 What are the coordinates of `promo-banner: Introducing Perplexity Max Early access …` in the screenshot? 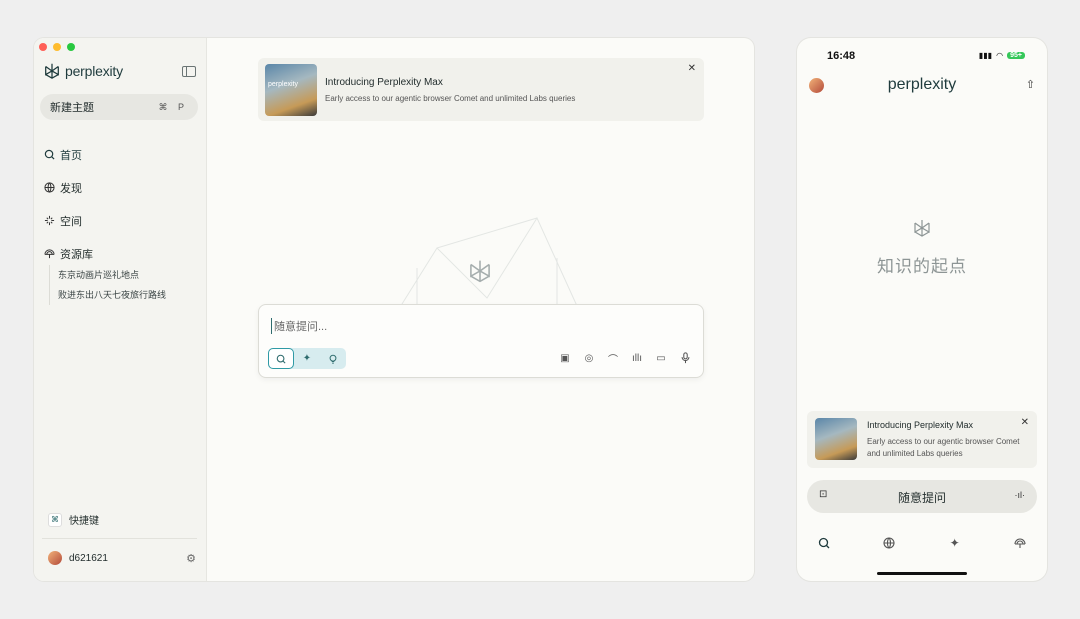 It's located at (922, 439).